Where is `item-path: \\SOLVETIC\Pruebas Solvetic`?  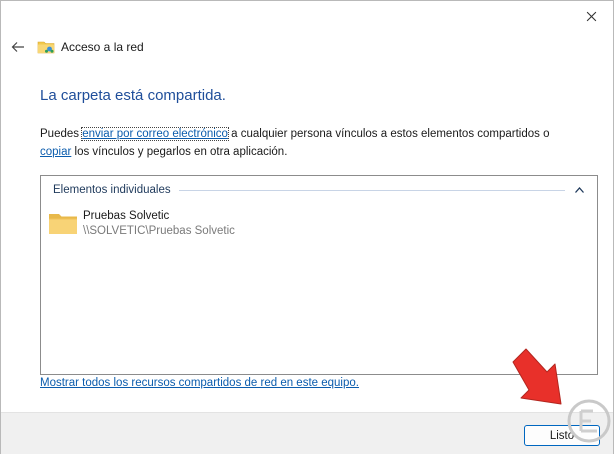 item-path: \\SOLVETIC\Pruebas Solvetic is located at coordinates (159, 231).